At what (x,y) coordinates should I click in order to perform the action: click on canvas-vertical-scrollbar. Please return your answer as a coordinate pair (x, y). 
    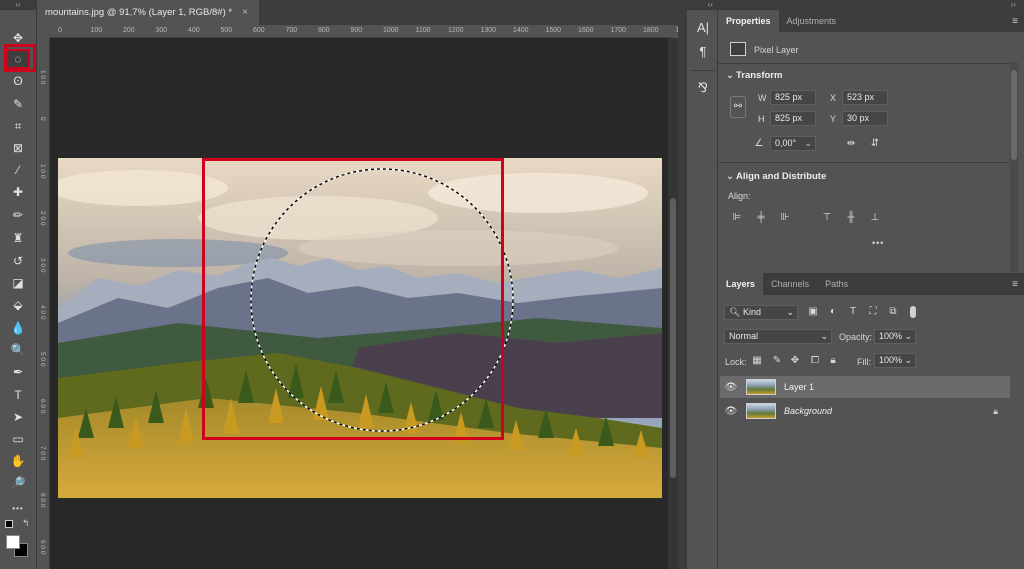
    Looking at the image, I should click on (673, 303).